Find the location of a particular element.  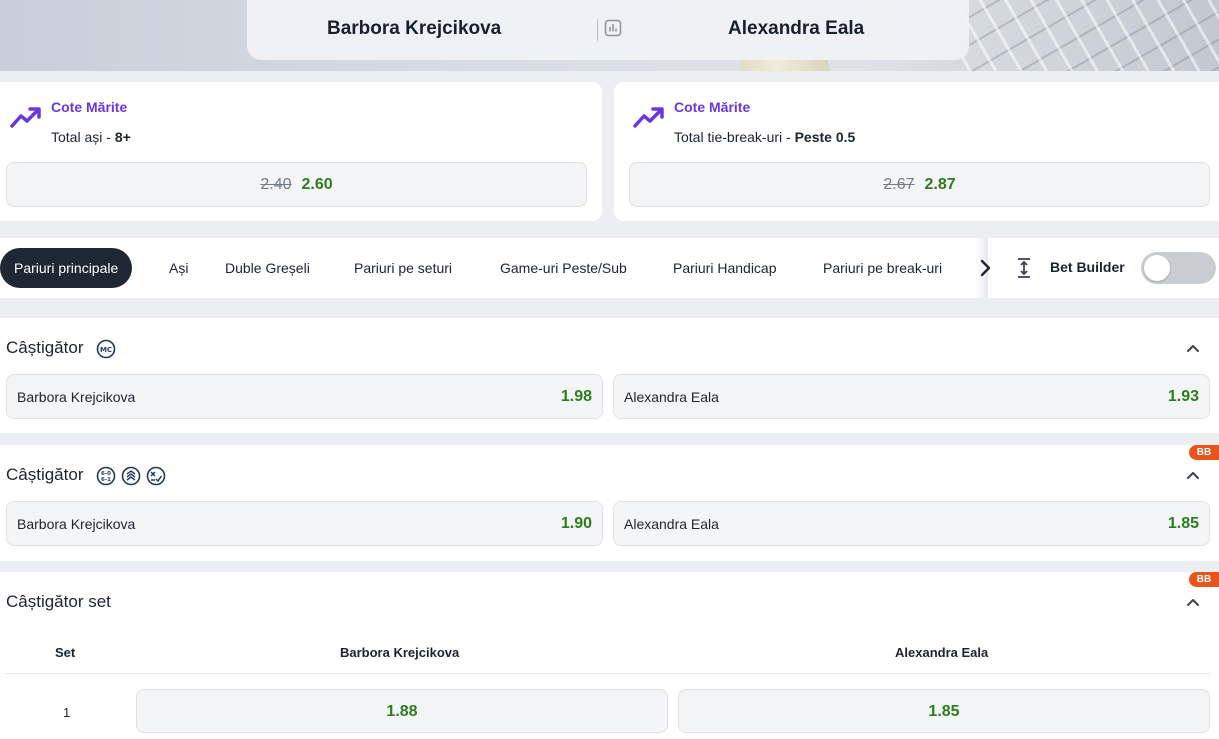

match-header: Barbora Krejcikova Alexandra Eala is located at coordinates (609, 35).